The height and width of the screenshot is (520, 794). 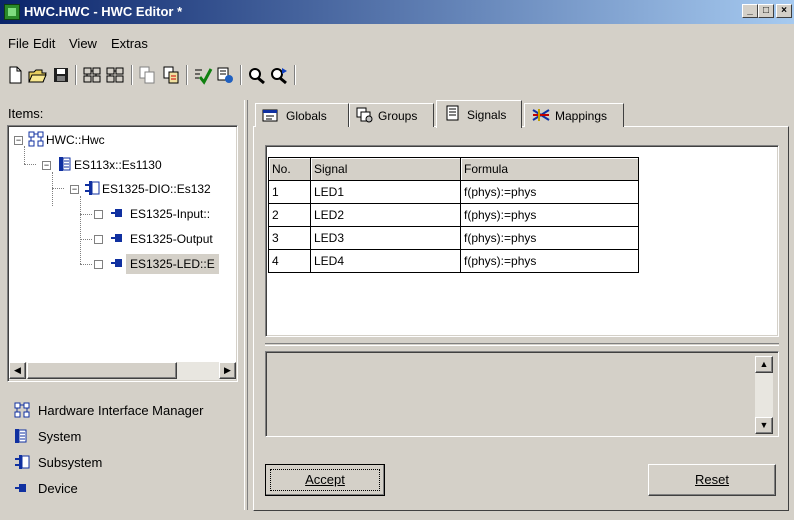 What do you see at coordinates (397, 76) in the screenshot?
I see `toolbar` at bounding box center [397, 76].